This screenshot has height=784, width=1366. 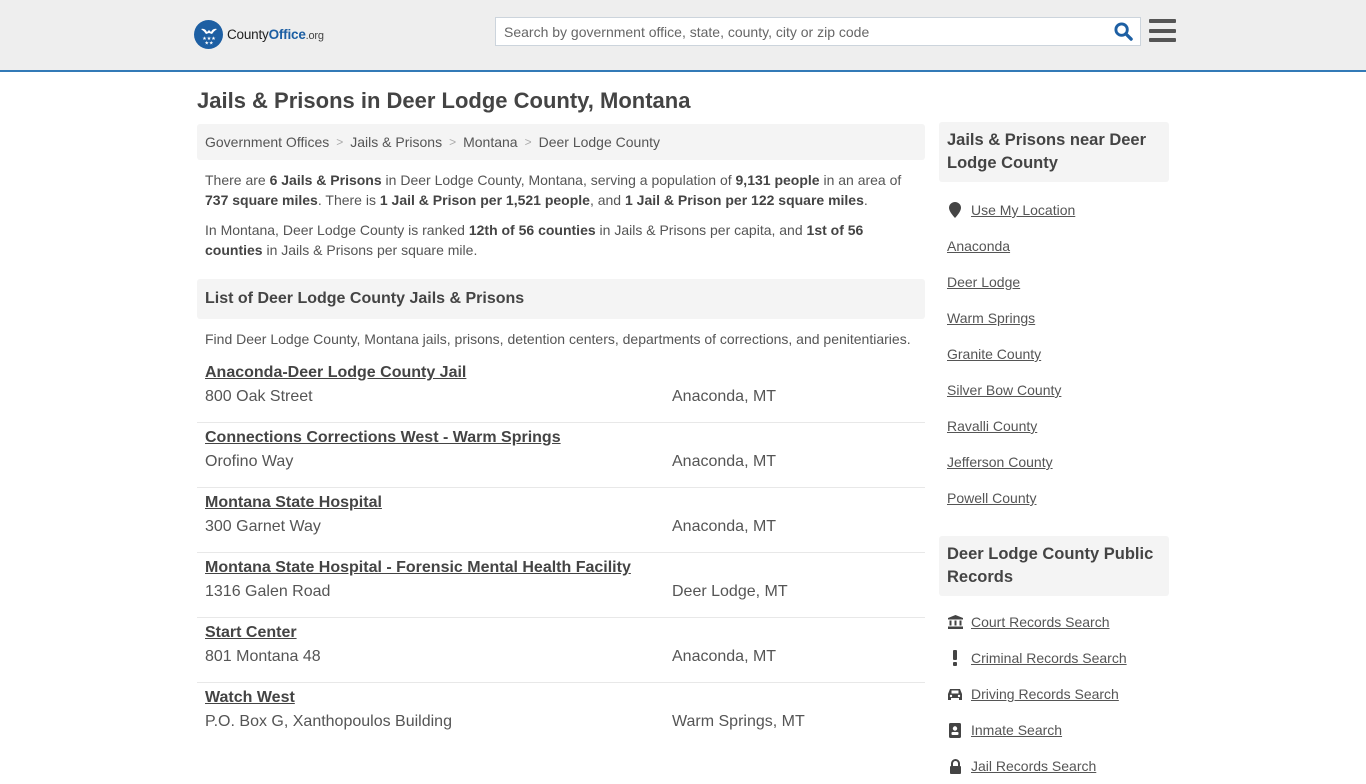 What do you see at coordinates (251, 633) in the screenshot?
I see `facility-link: Start Center` at bounding box center [251, 633].